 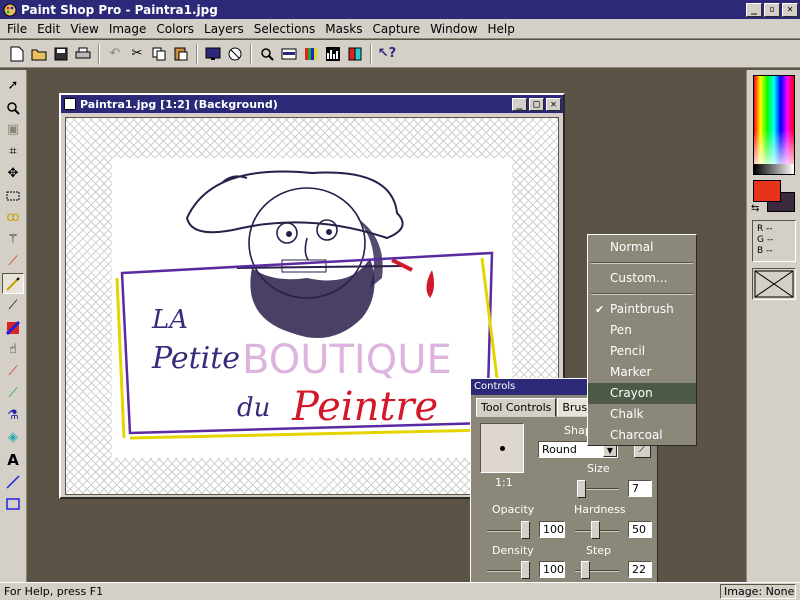 What do you see at coordinates (39, 54) in the screenshot?
I see `open-icon` at bounding box center [39, 54].